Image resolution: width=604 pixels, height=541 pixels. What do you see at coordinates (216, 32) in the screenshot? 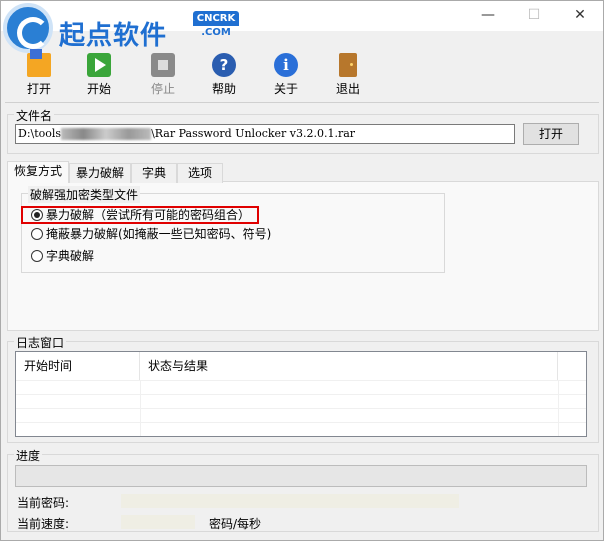
I see `logo-badge-bottom: .COM` at bounding box center [216, 32].